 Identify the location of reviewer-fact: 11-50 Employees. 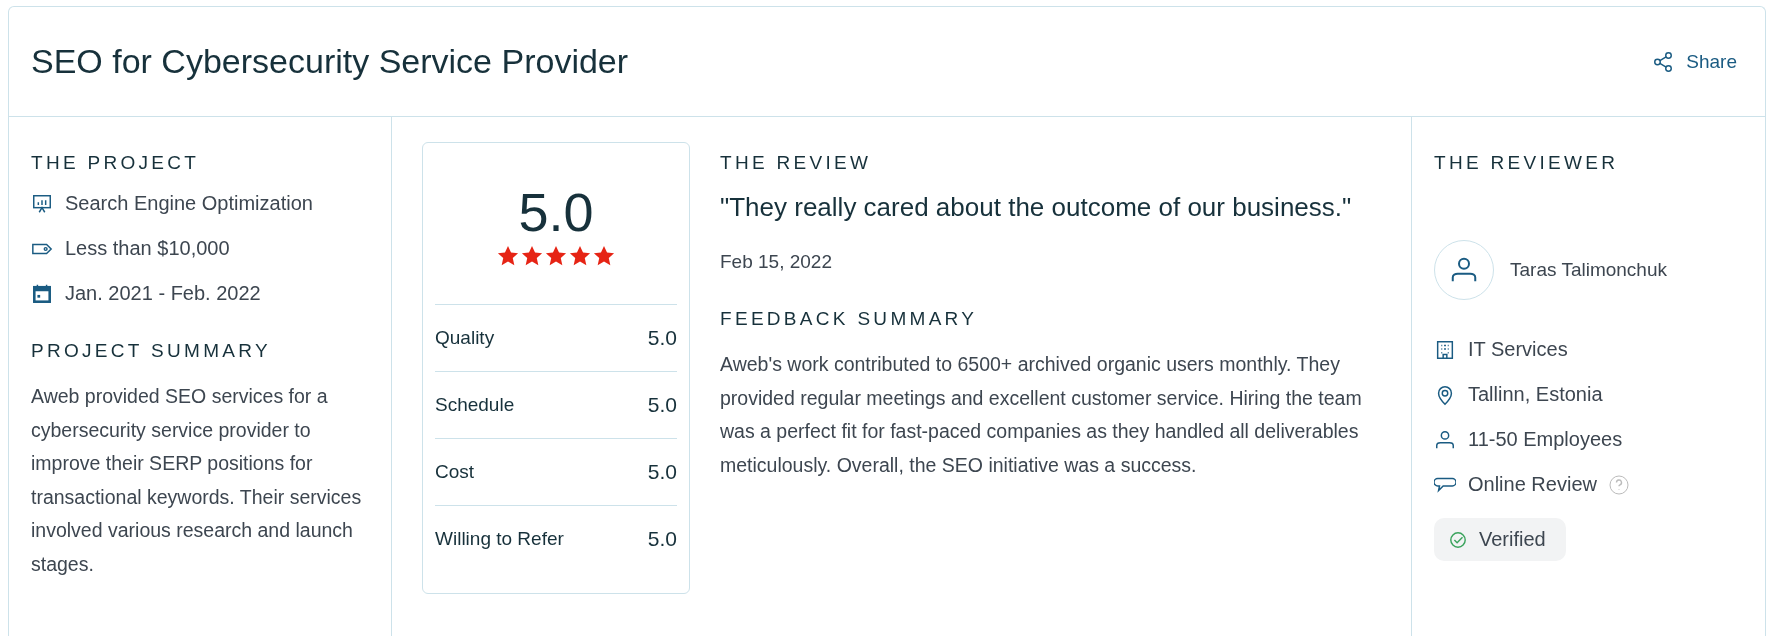
(1545, 439).